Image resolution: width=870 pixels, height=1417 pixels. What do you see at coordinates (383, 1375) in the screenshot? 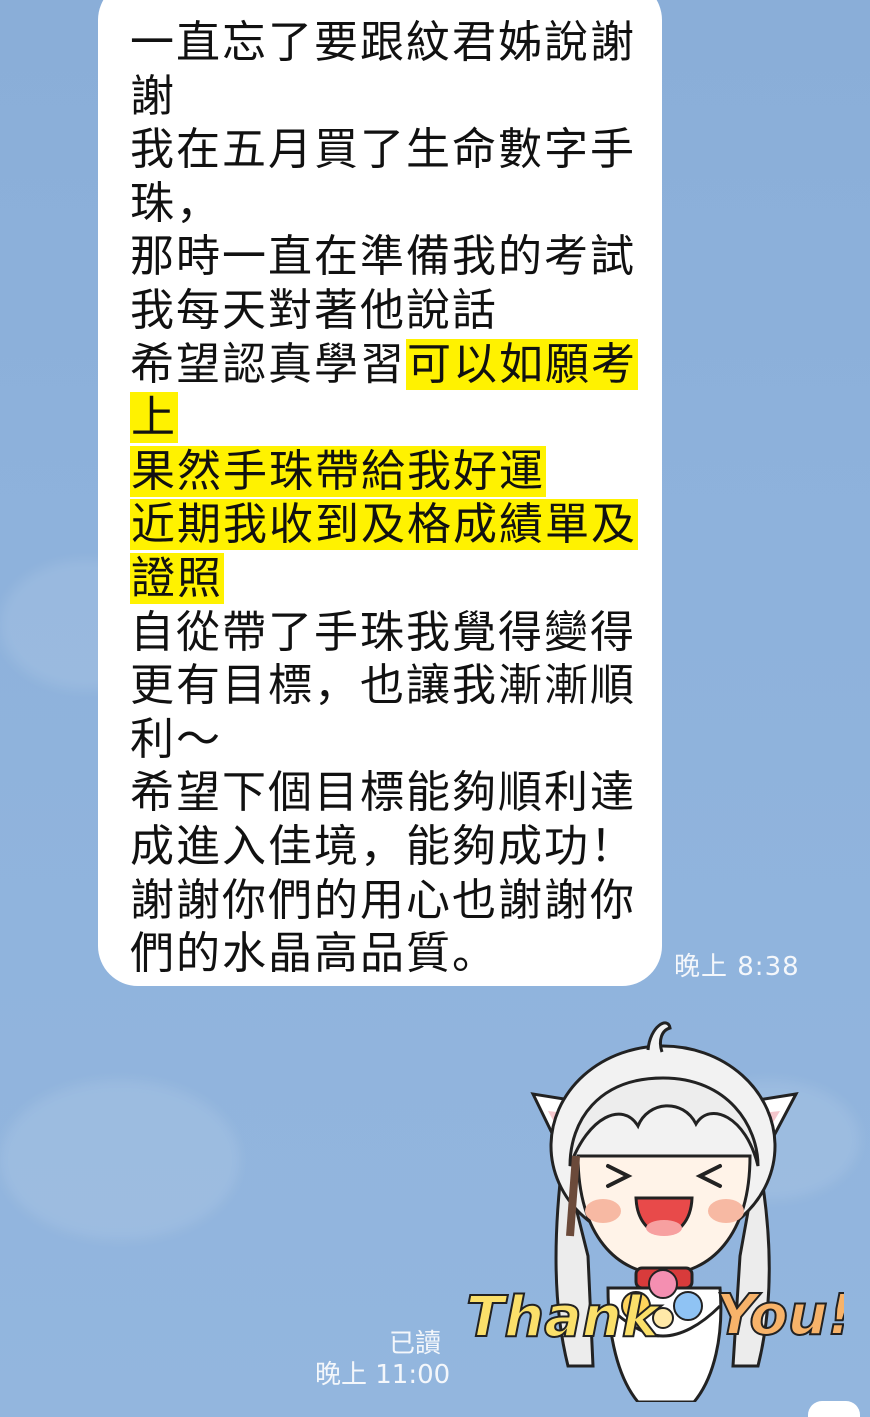
I see `sent-message-time: 晚上 11:00` at bounding box center [383, 1375].